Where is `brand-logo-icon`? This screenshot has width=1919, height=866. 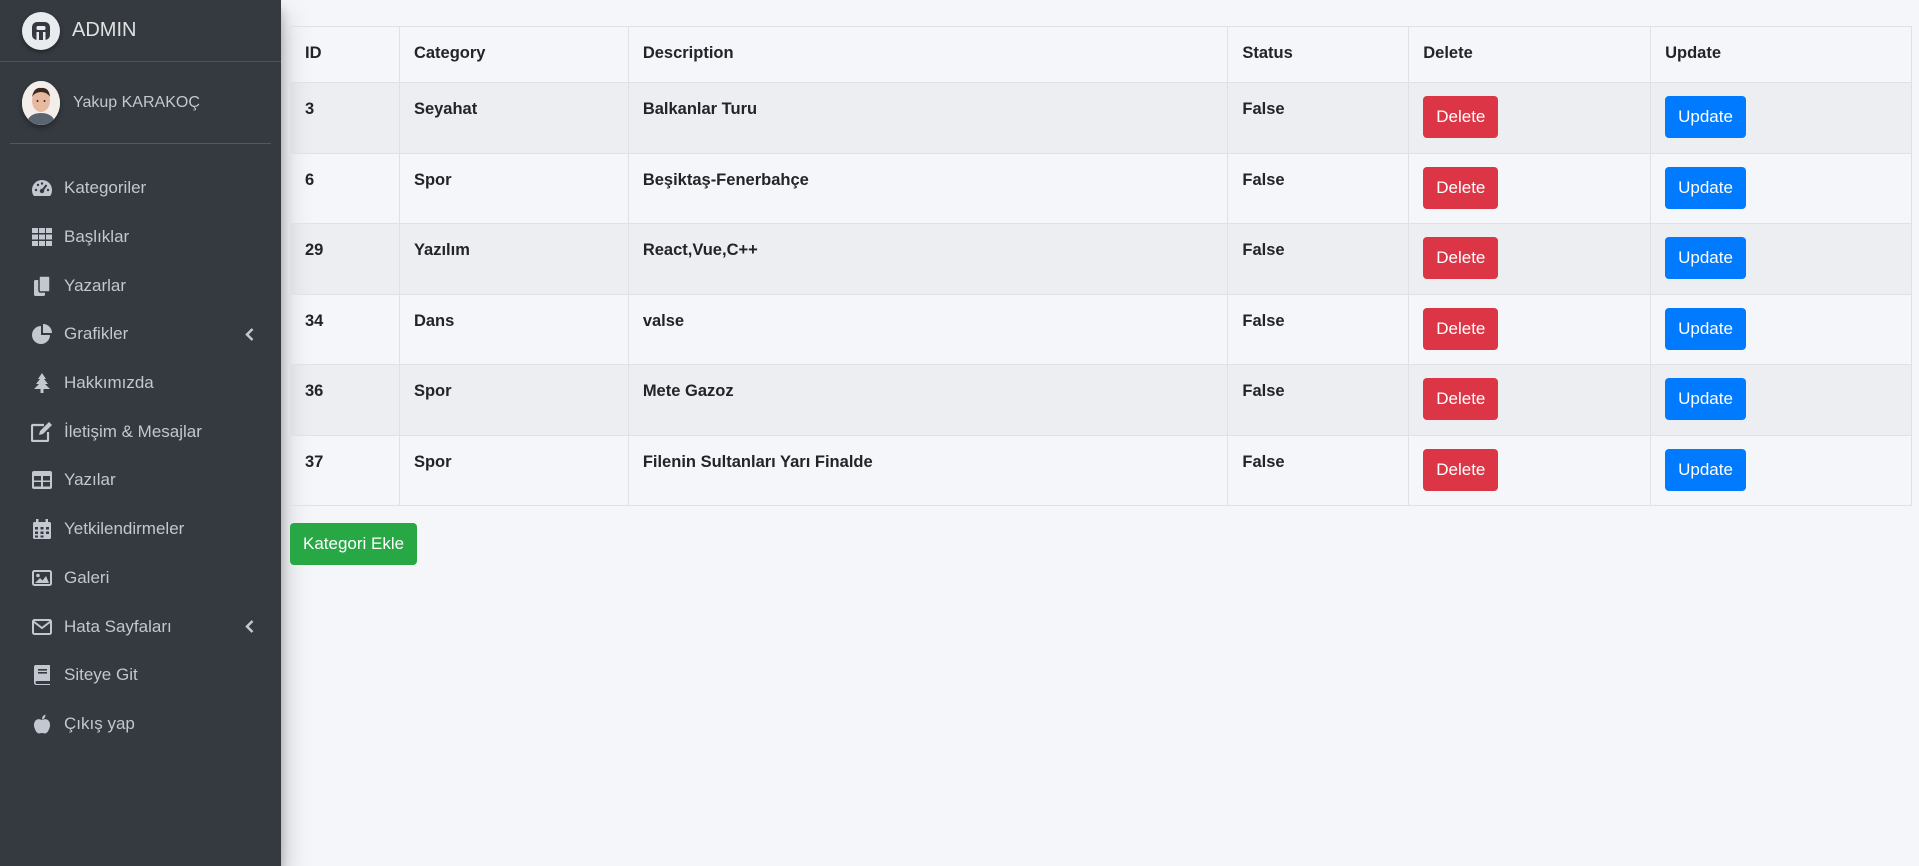
brand-logo-icon is located at coordinates (41, 30).